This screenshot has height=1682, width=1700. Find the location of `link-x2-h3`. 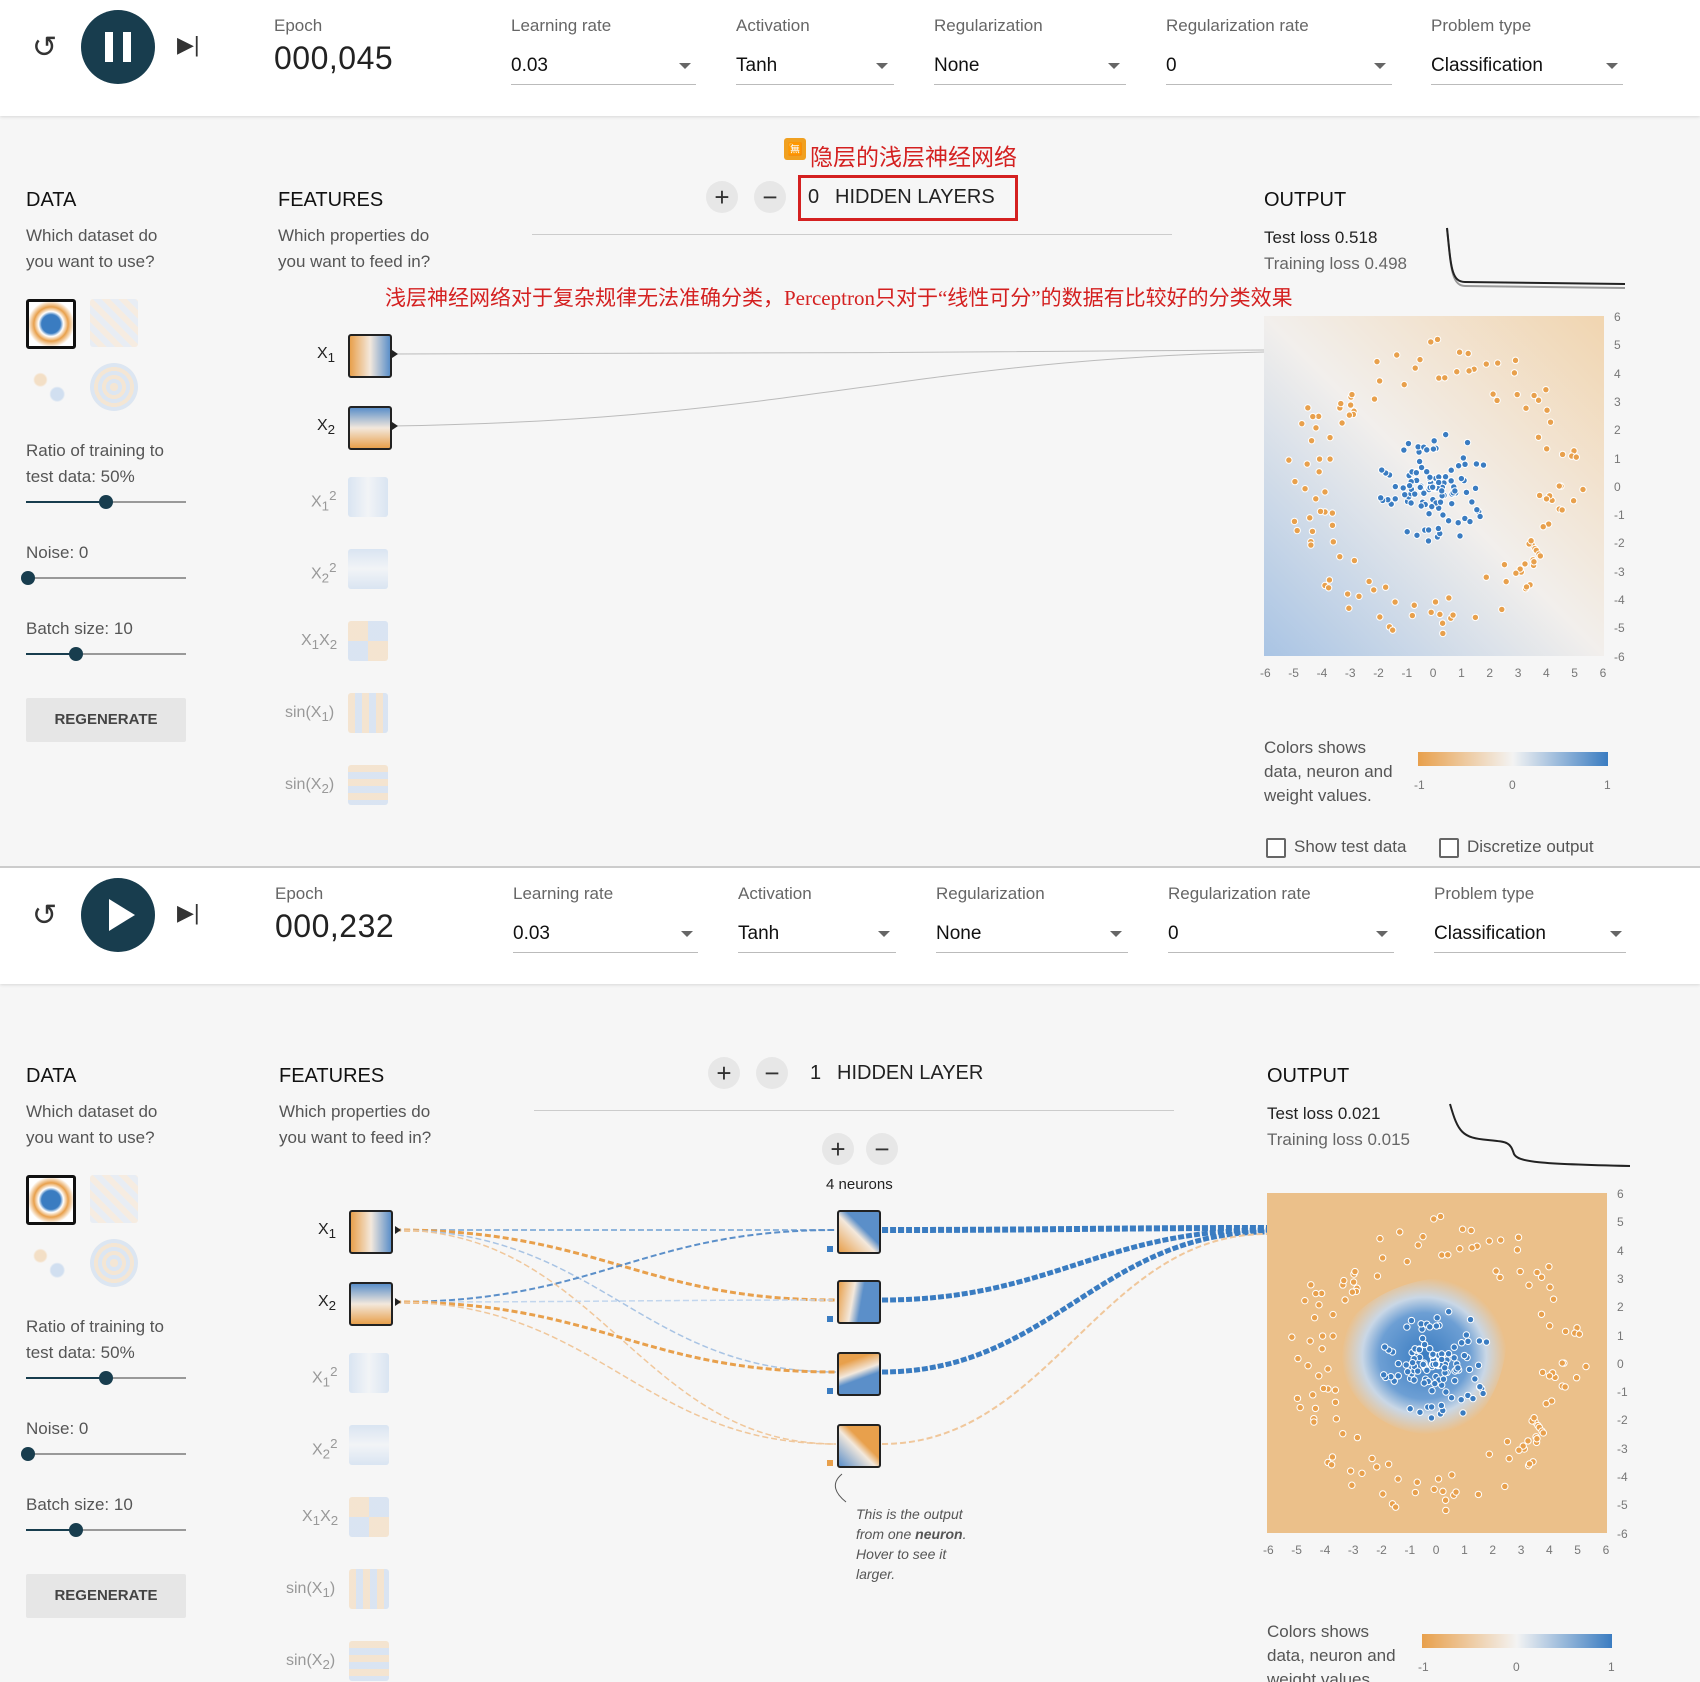

link-x2-h3 is located at coordinates (615, 1337).